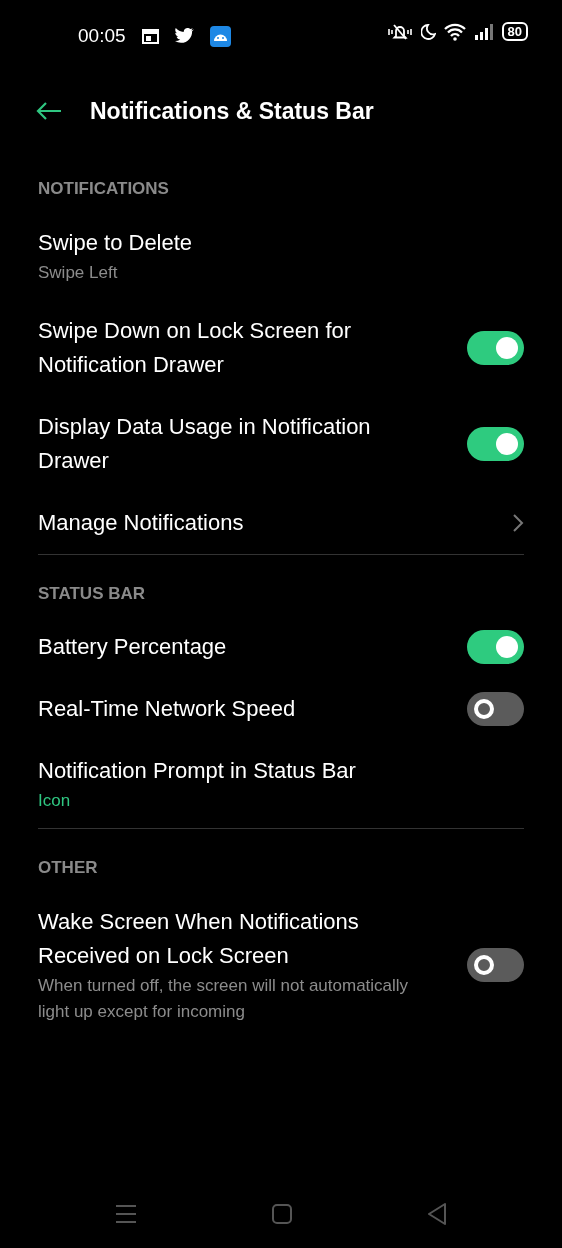 The height and width of the screenshot is (1248, 562). What do you see at coordinates (514, 31) in the screenshot?
I see `battery-level: 80` at bounding box center [514, 31].